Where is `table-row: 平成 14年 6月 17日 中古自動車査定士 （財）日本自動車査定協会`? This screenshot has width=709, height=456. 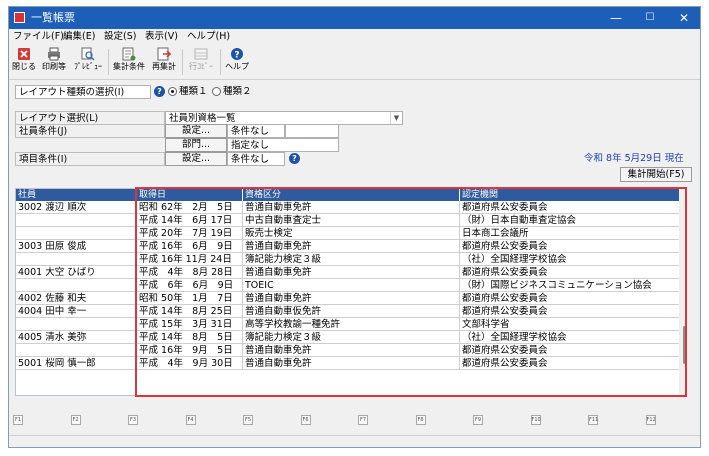 table-row: 平成 14年 6月 17日 中古自動車査定士 （財）日本自動車査定協会 is located at coordinates (351, 220).